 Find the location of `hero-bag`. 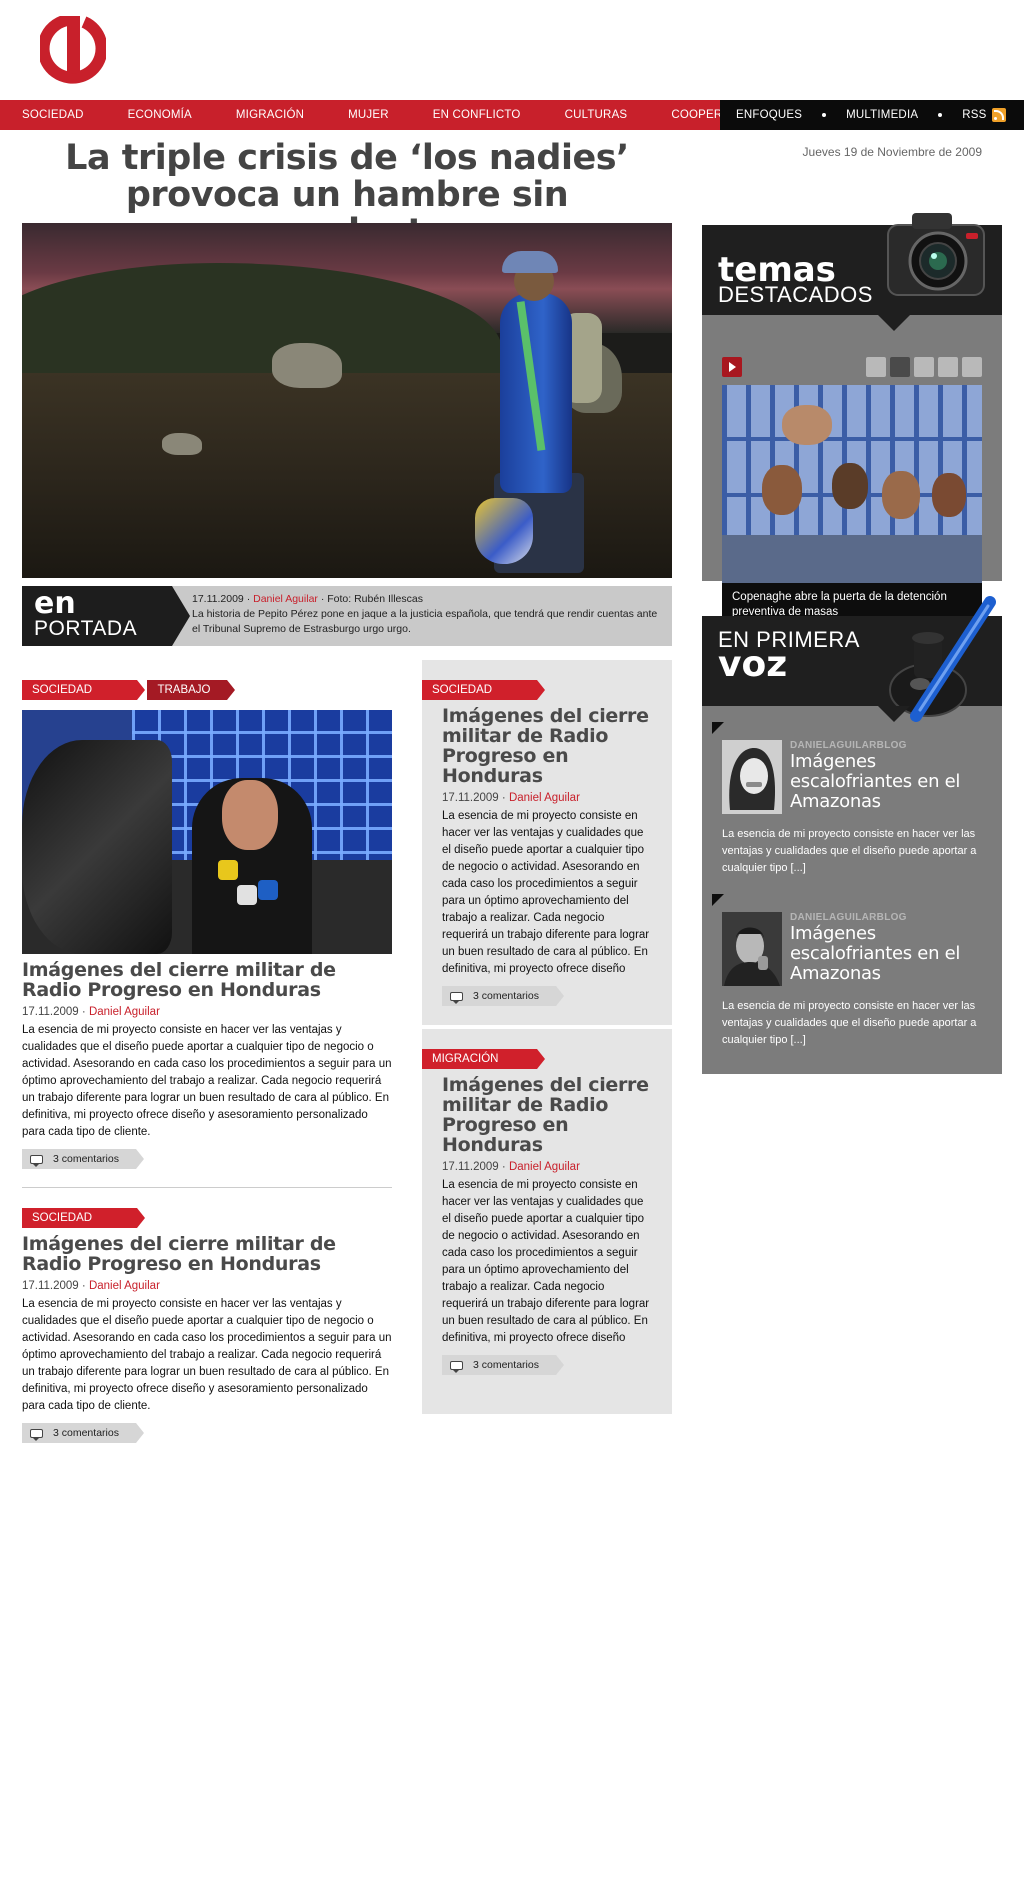

hero-bag is located at coordinates (504, 531).